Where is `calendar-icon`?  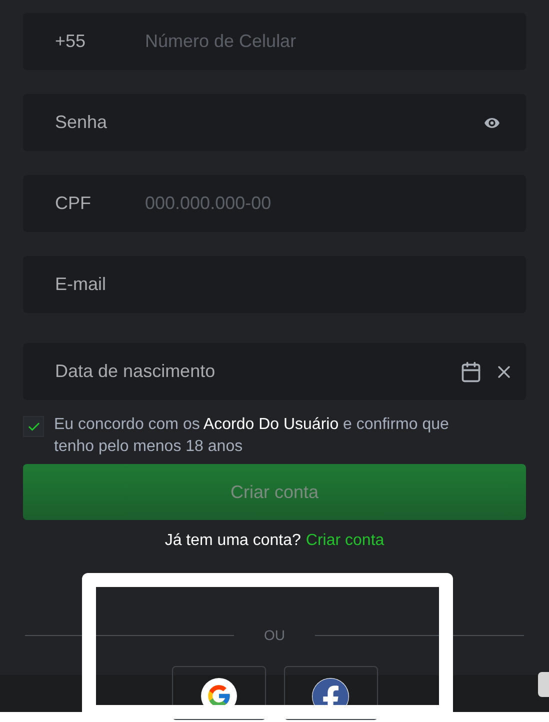 calendar-icon is located at coordinates (471, 371).